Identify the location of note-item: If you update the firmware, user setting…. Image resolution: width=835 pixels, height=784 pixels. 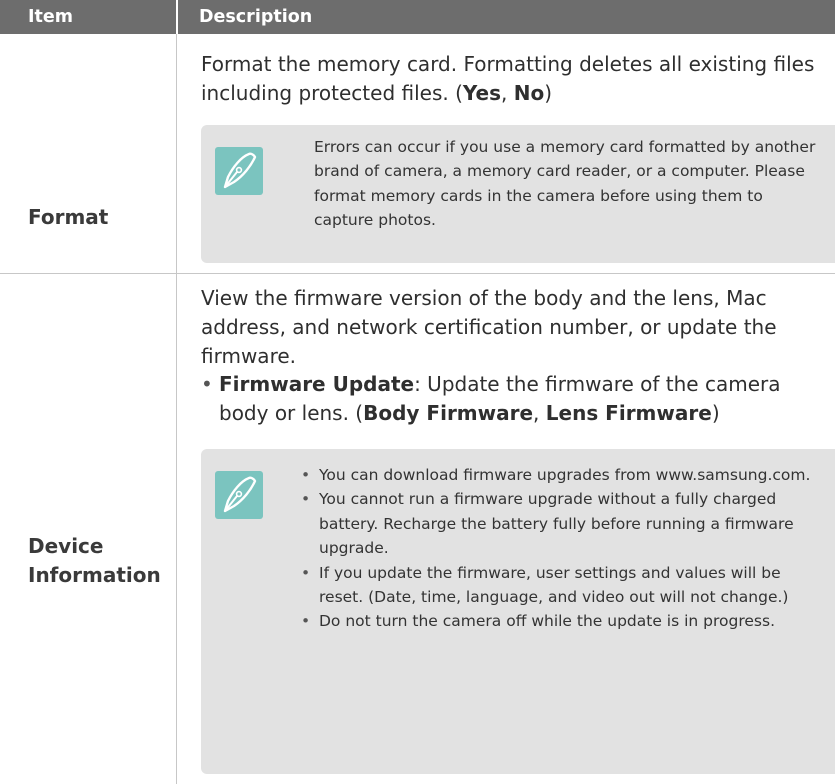
(565, 585).